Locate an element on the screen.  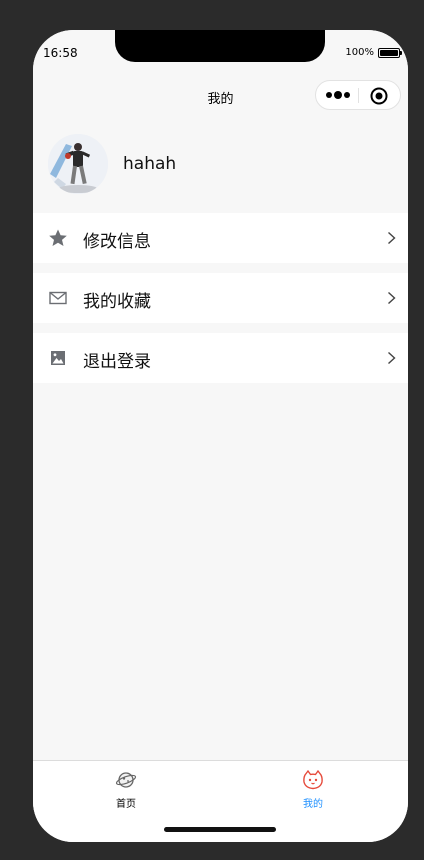
tab-mine: 我的 is located at coordinates (313, 789).